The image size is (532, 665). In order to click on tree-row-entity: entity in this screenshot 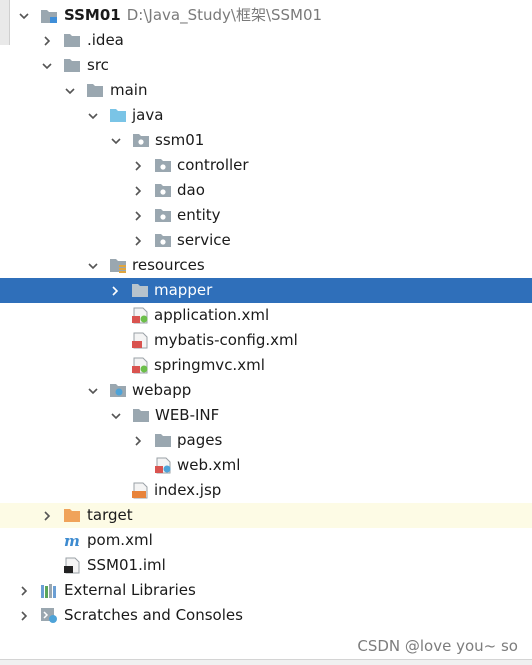, I will do `click(266, 215)`.